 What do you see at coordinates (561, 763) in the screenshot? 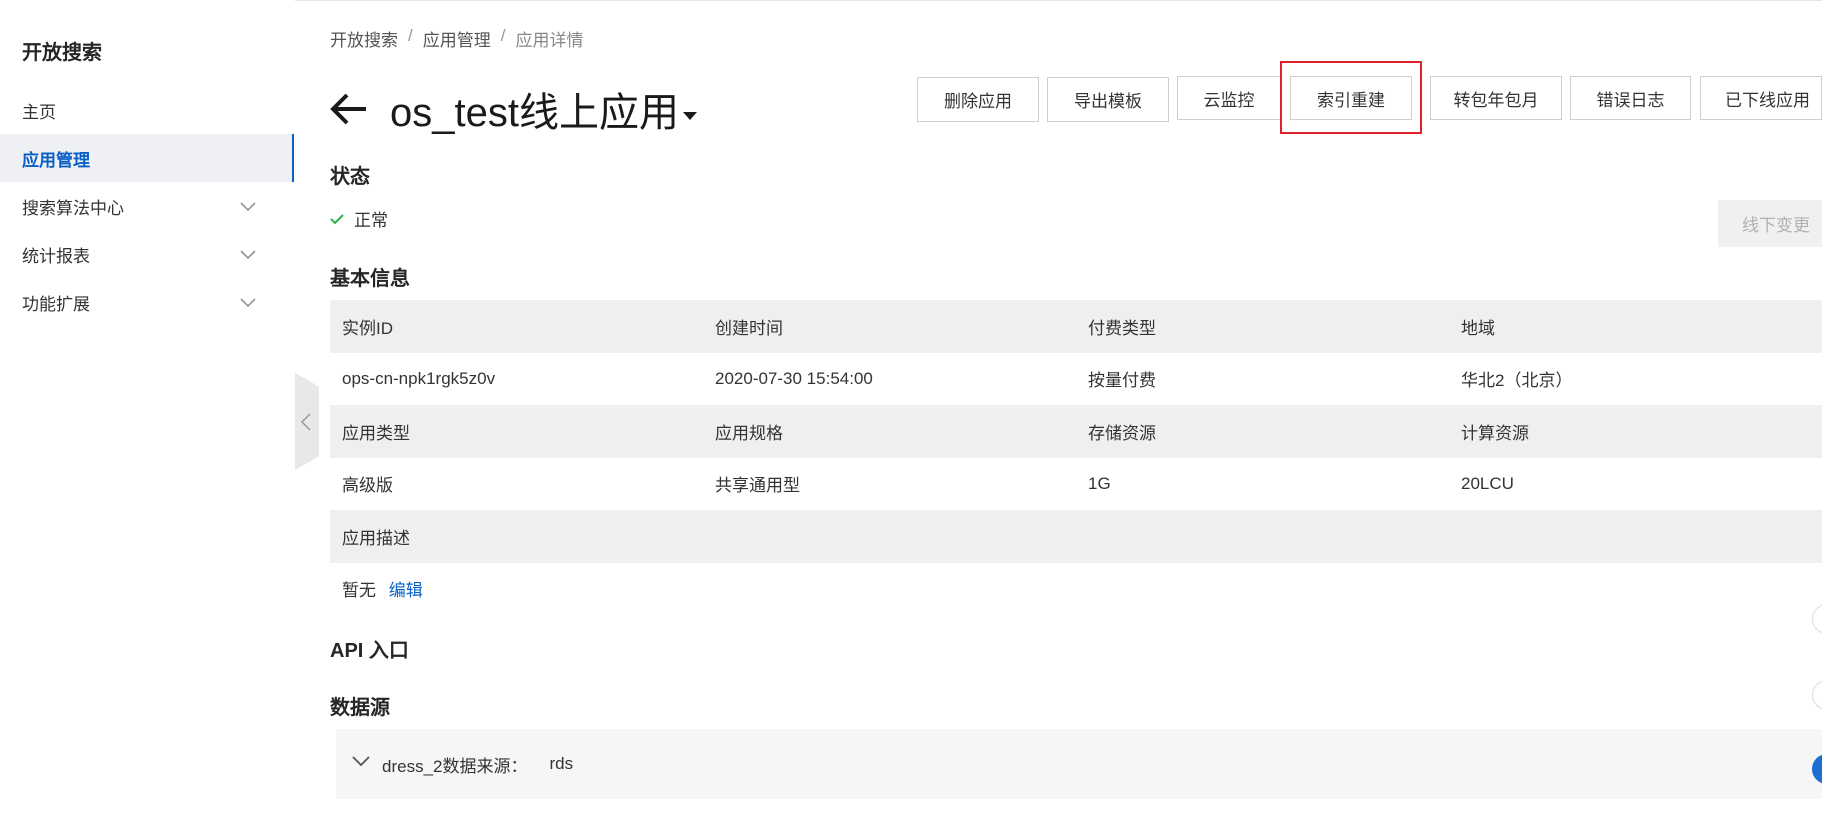
I see `datasource-value: rds` at bounding box center [561, 763].